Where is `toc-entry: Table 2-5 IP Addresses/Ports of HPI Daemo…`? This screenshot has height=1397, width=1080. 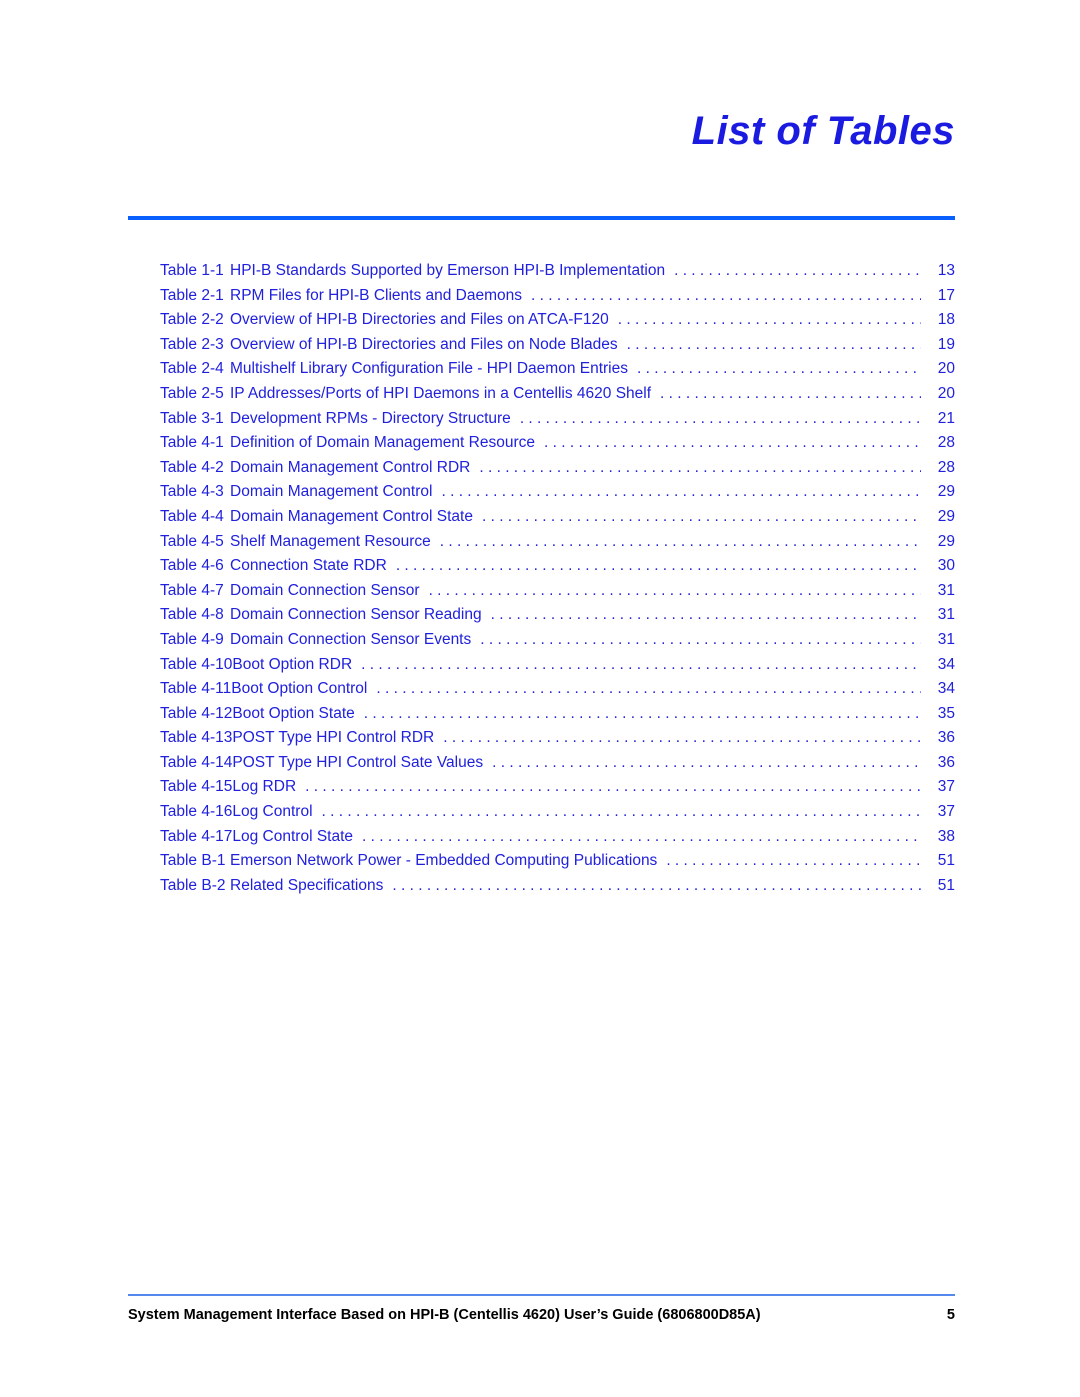
toc-entry: Table 2-5 IP Addresses/Ports of HPI Daemo… is located at coordinates (541, 397).